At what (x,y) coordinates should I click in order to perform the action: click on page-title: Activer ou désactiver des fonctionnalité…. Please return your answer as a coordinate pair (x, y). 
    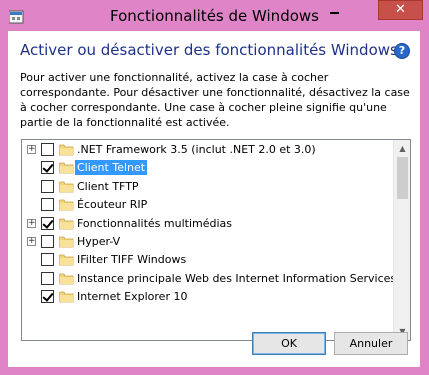
    Looking at the image, I should click on (209, 50).